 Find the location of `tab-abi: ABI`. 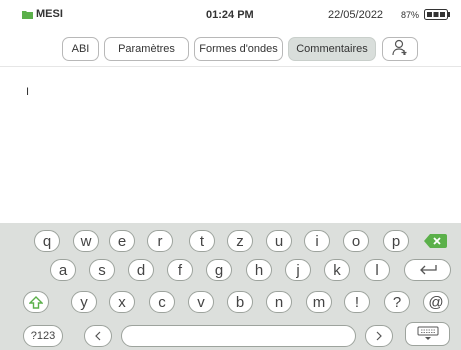

tab-abi: ABI is located at coordinates (80, 49).